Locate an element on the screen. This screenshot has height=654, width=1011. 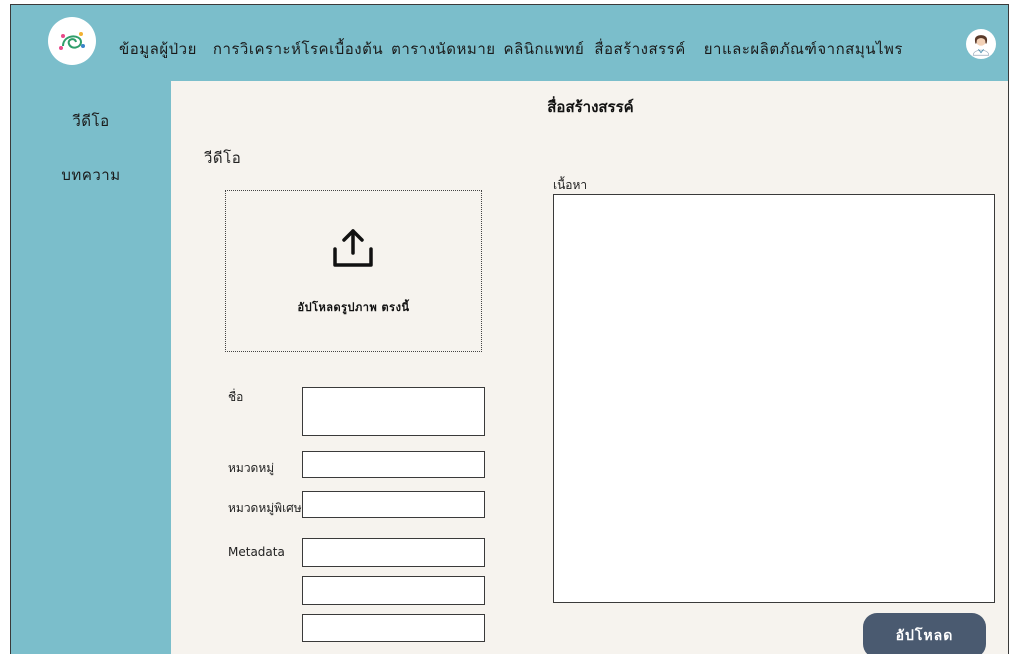
sidebar: วีดีโอ บทความ is located at coordinates (91, 367).